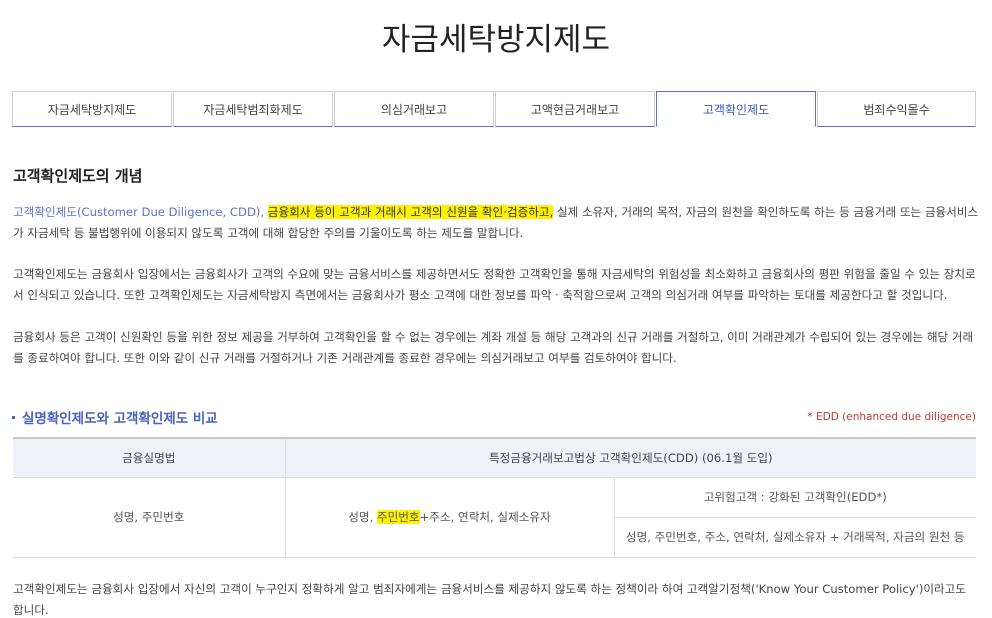 This screenshot has height=618, width=992. What do you see at coordinates (115, 417) in the screenshot?
I see `comparison-title: 실명확인제도와 고객확인제도 비교` at bounding box center [115, 417].